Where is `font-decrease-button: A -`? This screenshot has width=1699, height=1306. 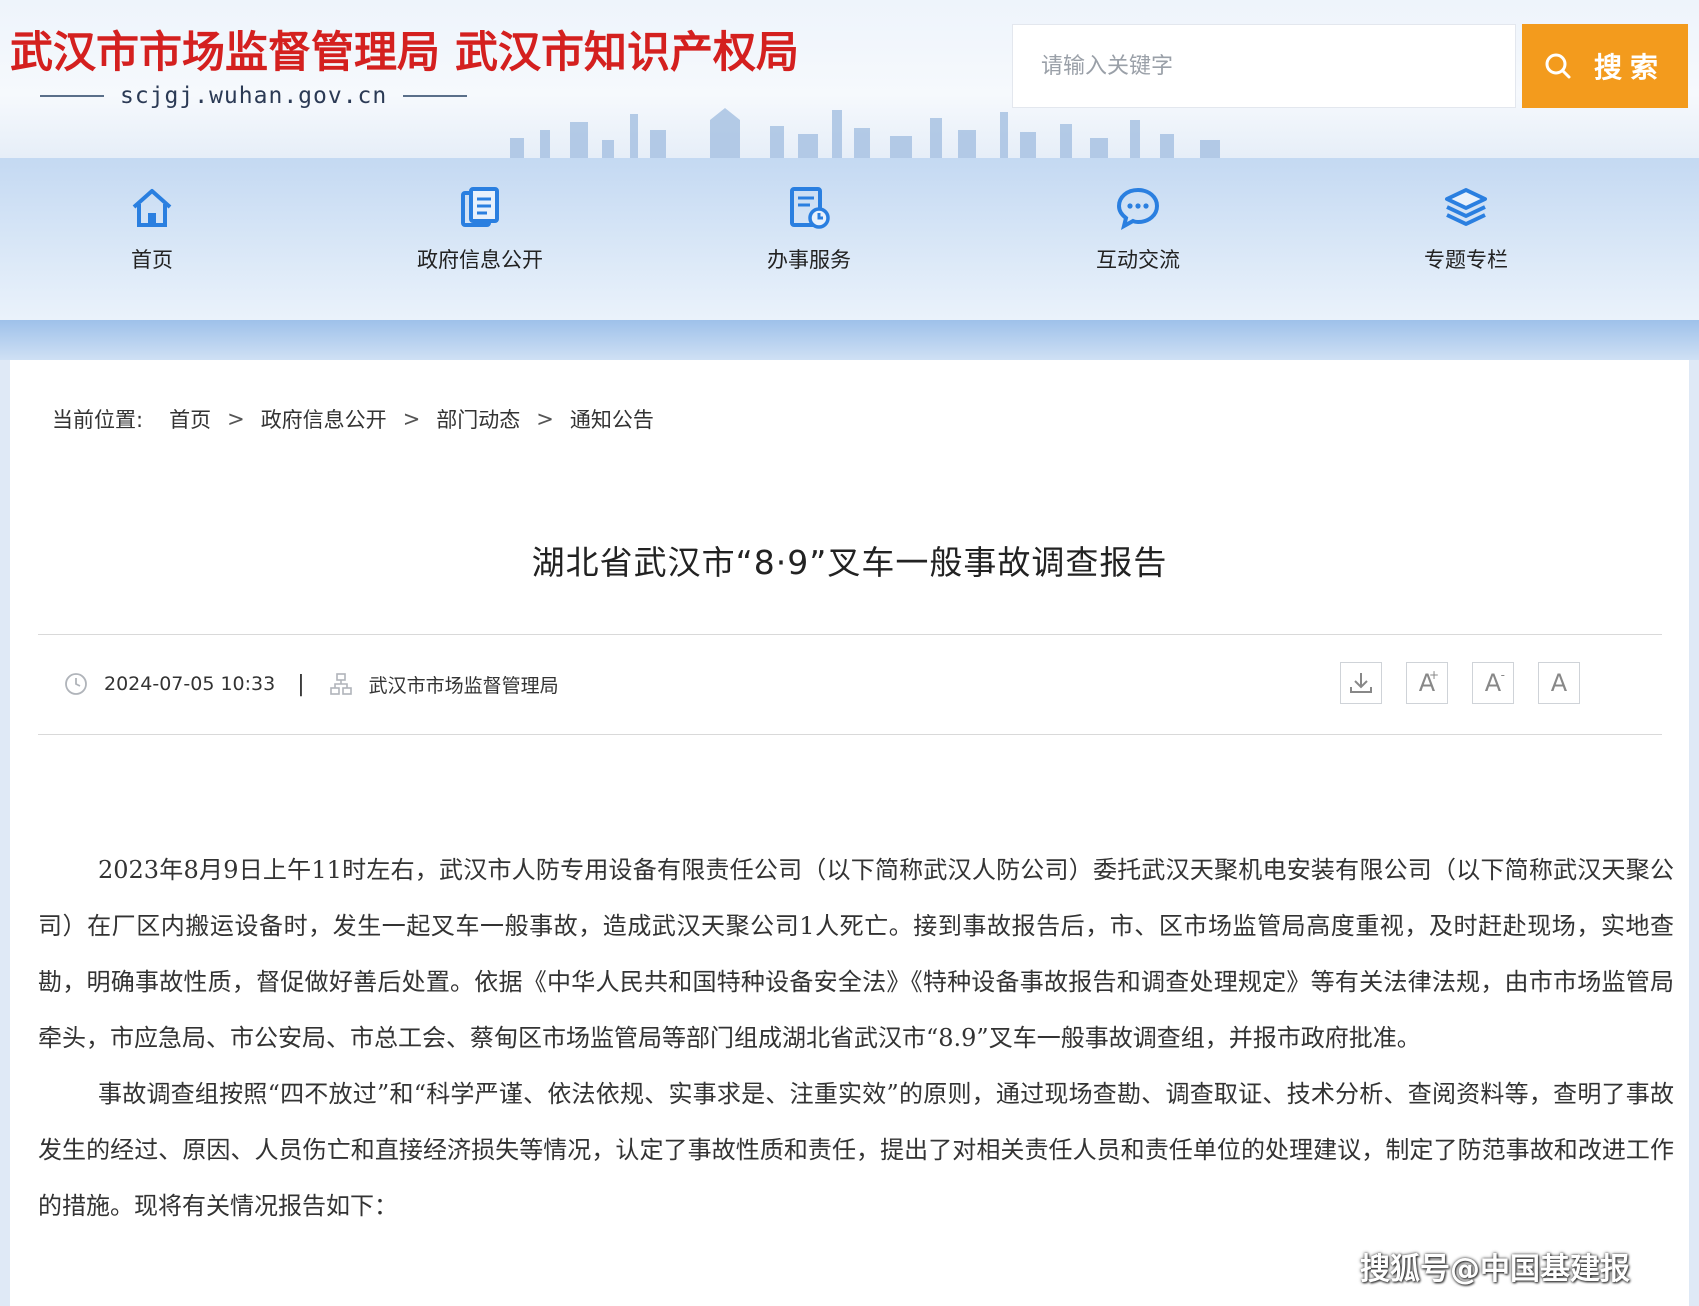 font-decrease-button: A - is located at coordinates (1493, 683).